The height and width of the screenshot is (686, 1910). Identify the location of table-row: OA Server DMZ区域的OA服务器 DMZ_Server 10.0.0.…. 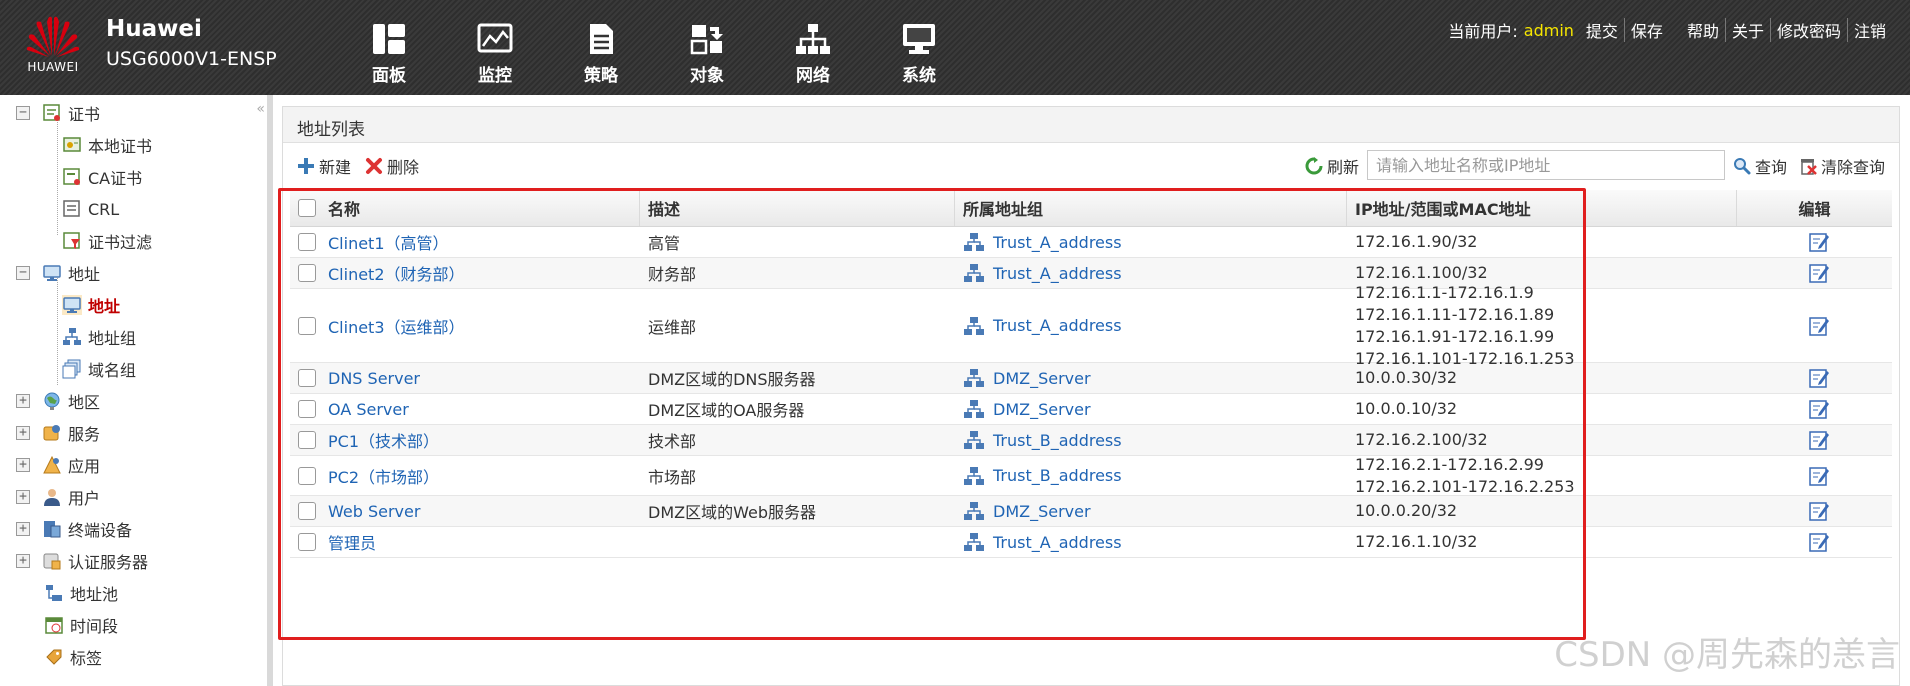
(1091, 409).